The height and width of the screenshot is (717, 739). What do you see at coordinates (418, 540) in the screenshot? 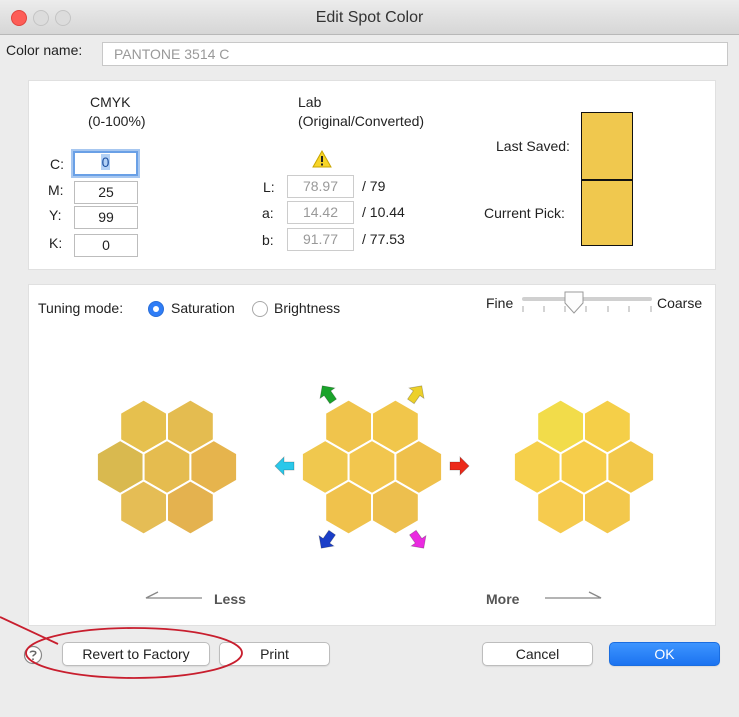
I see `magenta-arrow-icon` at bounding box center [418, 540].